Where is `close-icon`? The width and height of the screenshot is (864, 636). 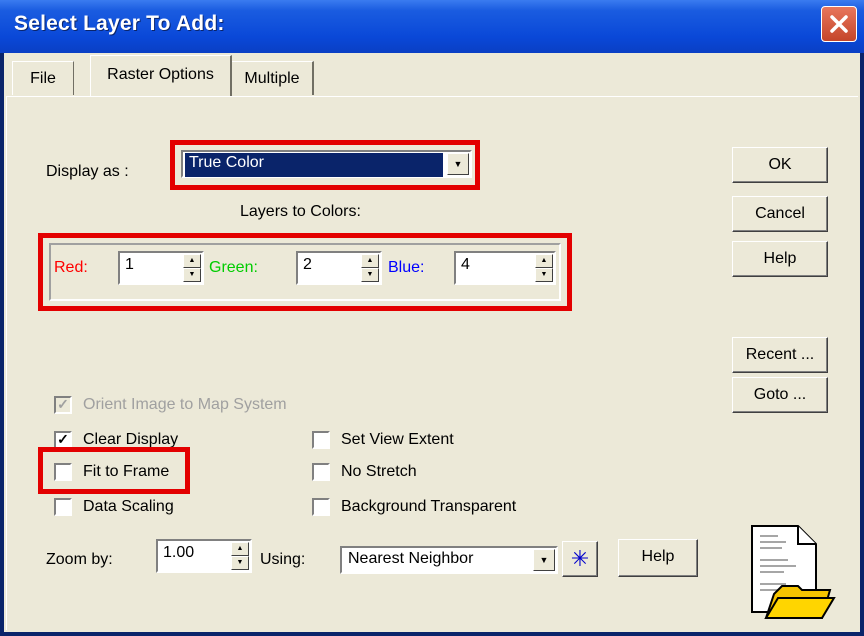
close-icon is located at coordinates (839, 24).